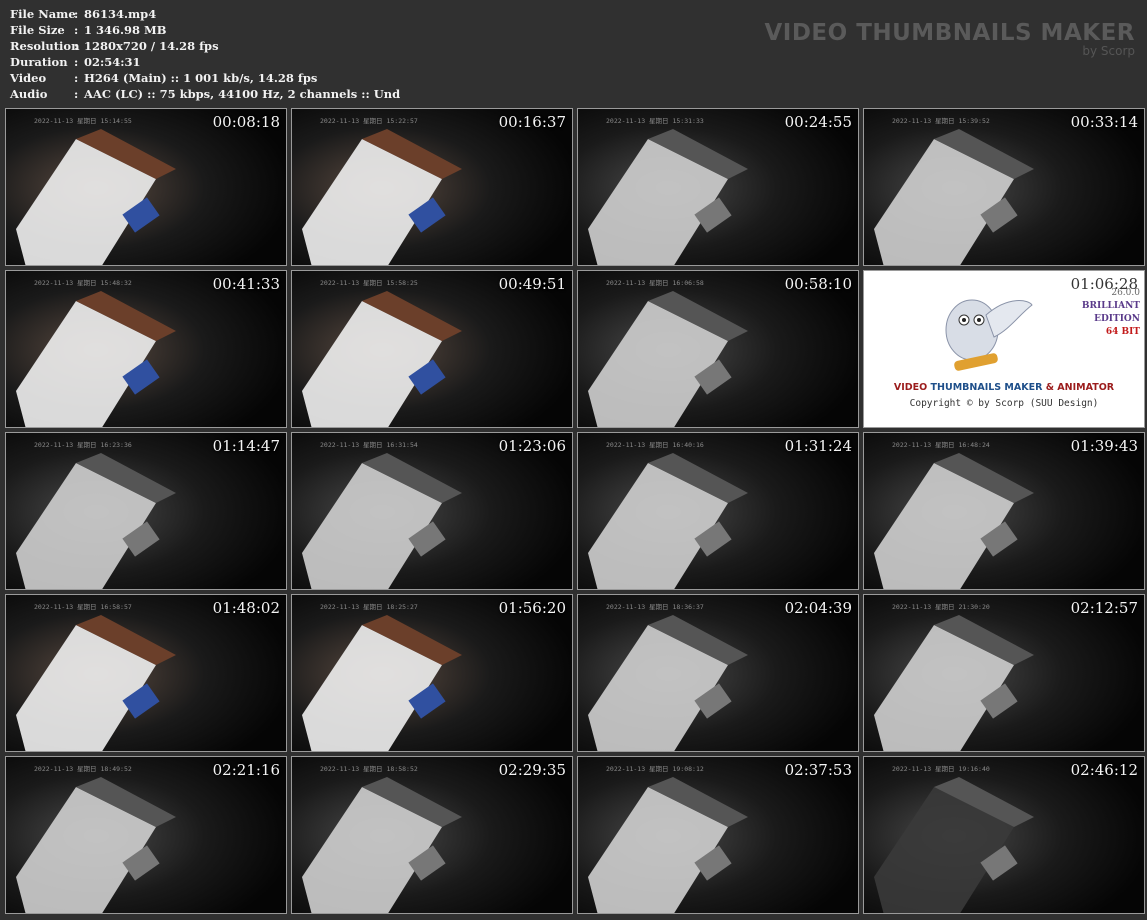 This screenshot has width=1147, height=920. Describe the element at coordinates (39, 62) in the screenshot. I see `info-key: Duration` at that location.